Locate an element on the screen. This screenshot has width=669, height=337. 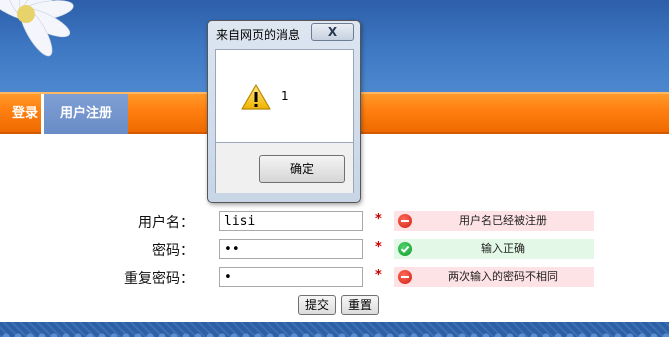
status-text: 两次输入的密码不相同 is located at coordinates (503, 276).